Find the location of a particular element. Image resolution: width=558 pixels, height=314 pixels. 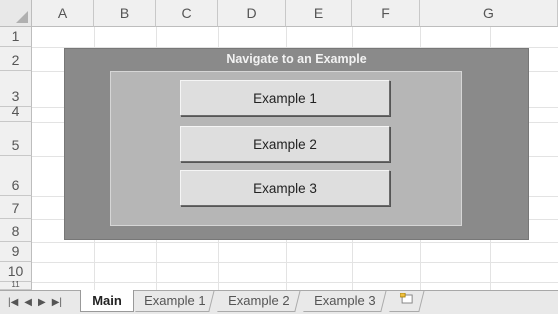

column-header-d: D is located at coordinates (252, 13).